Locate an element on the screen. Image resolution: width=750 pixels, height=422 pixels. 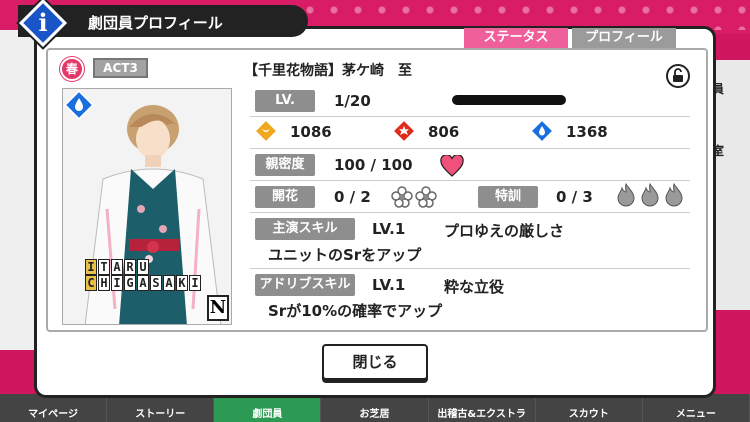
name-plate-letter: R is located at coordinates (130, 267).